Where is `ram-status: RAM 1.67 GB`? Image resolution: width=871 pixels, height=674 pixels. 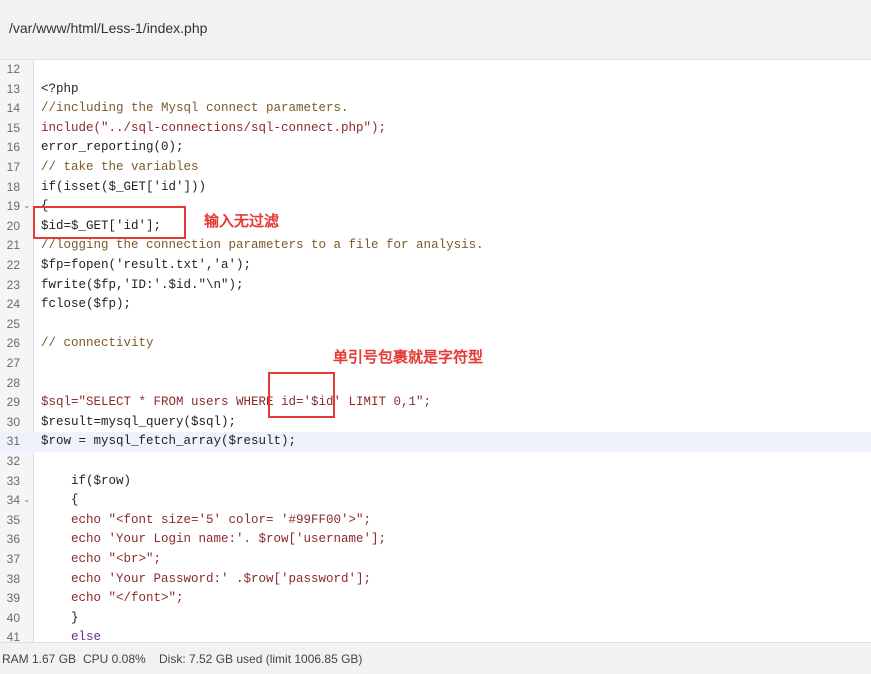 ram-status: RAM 1.67 GB is located at coordinates (39, 659).